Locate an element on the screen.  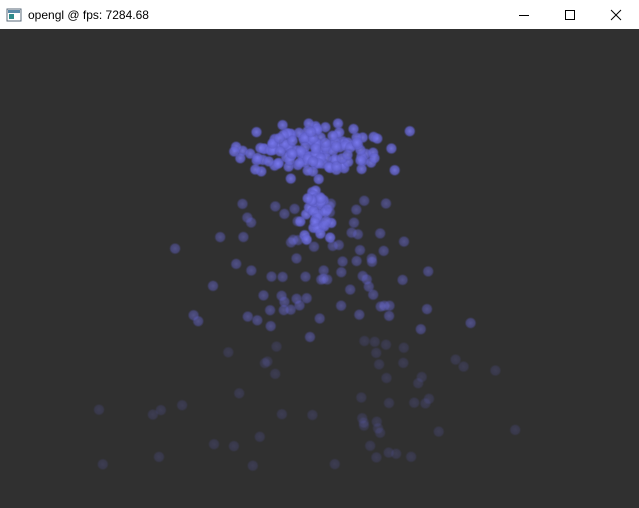
close-icon is located at coordinates (616, 14).